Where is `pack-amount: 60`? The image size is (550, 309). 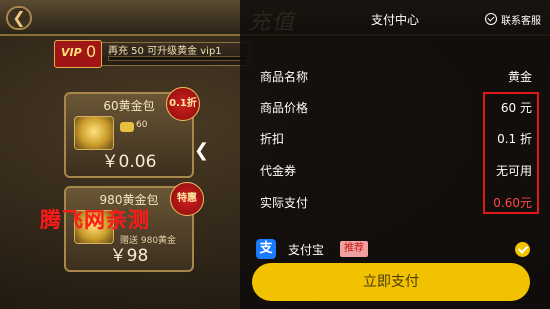
pack-amount: 60 is located at coordinates (142, 125).